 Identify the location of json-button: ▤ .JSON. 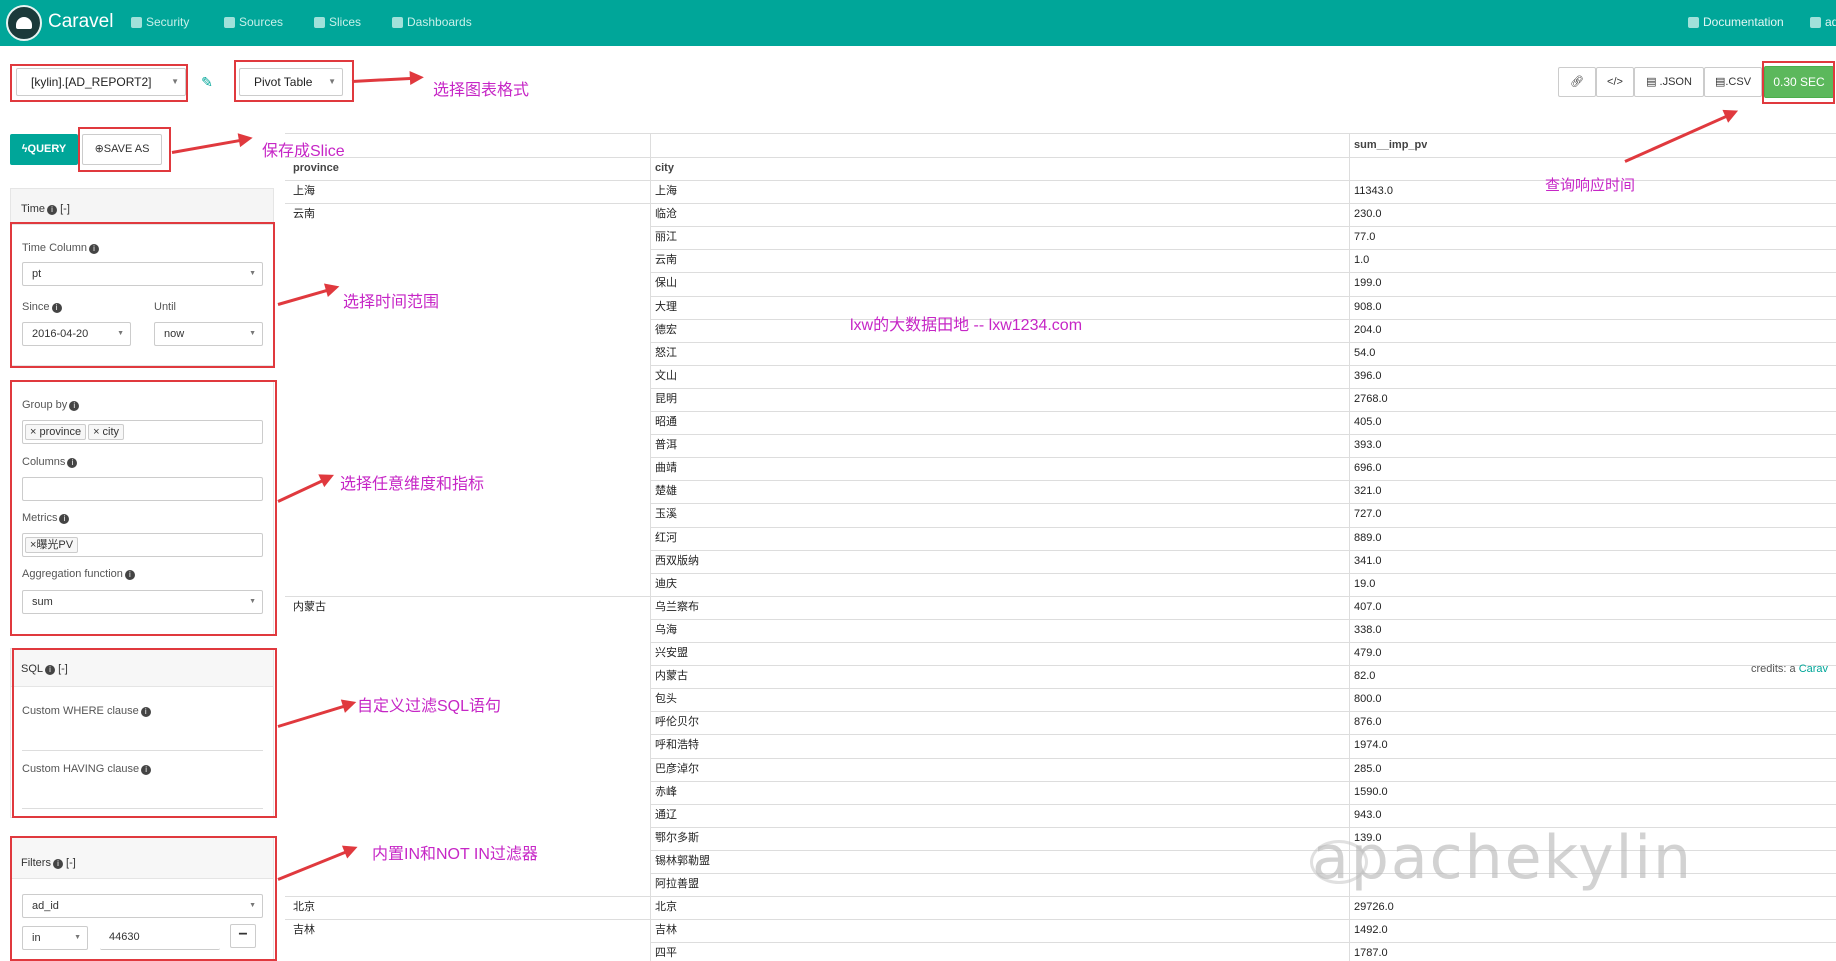
(1669, 82).